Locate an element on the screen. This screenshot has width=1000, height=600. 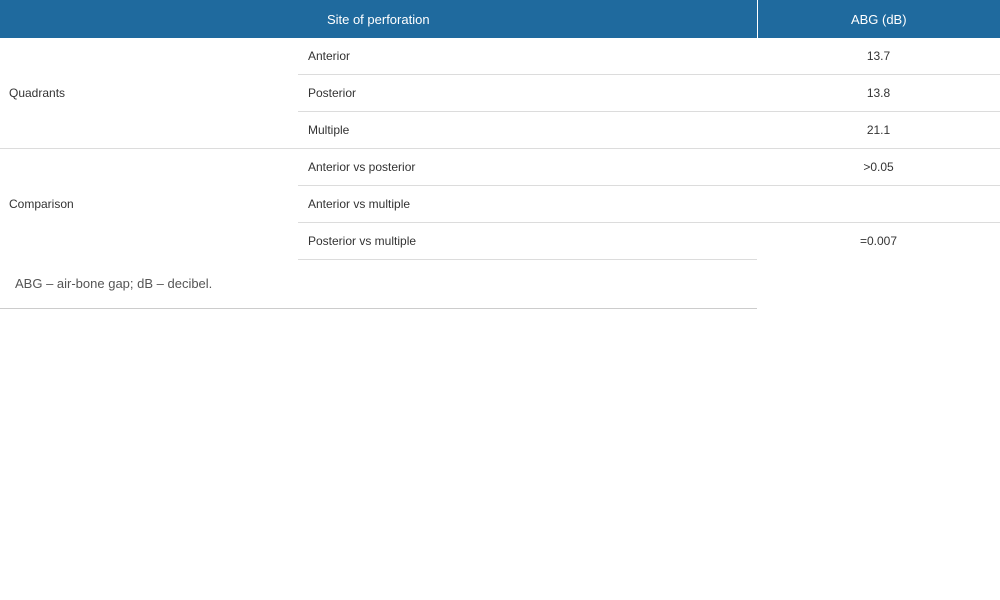
row-label: Posterior vs multiple is located at coordinates (527, 241).